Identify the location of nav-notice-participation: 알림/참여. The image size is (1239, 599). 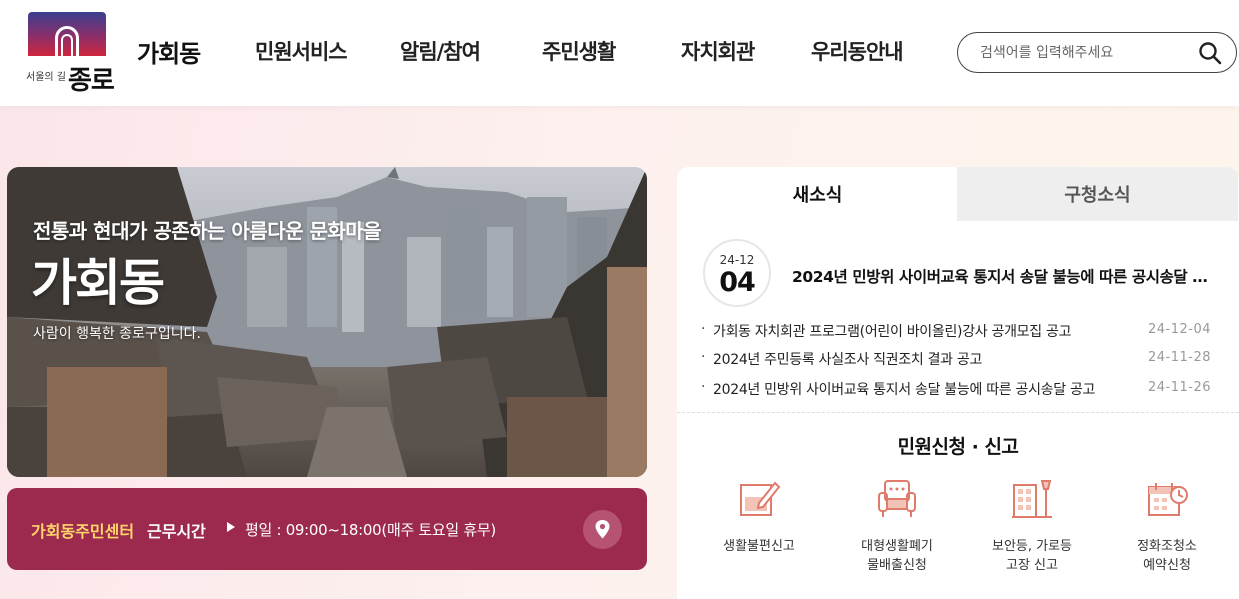
(440, 51).